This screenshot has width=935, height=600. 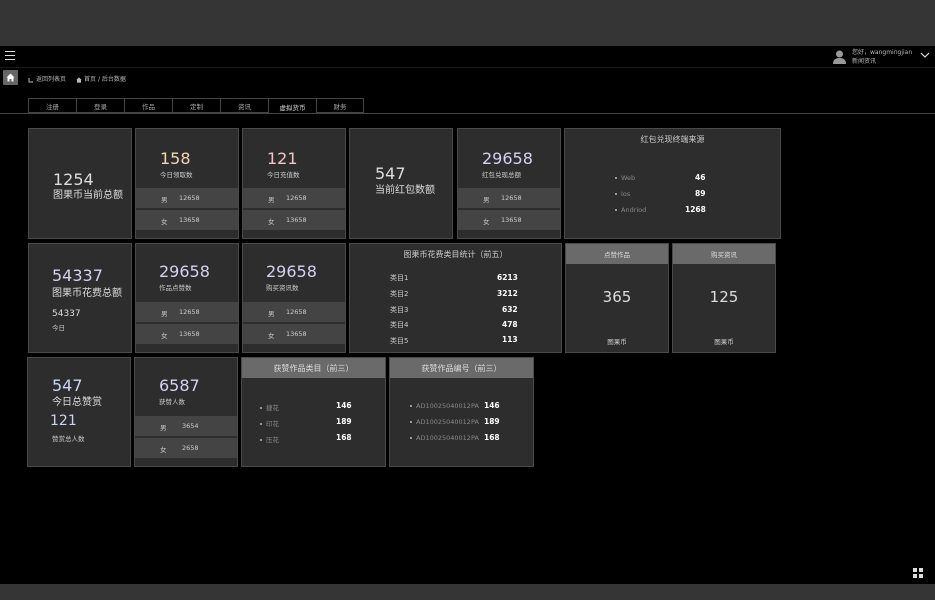 I want to click on tab-register: 注册, so click(x=52, y=105).